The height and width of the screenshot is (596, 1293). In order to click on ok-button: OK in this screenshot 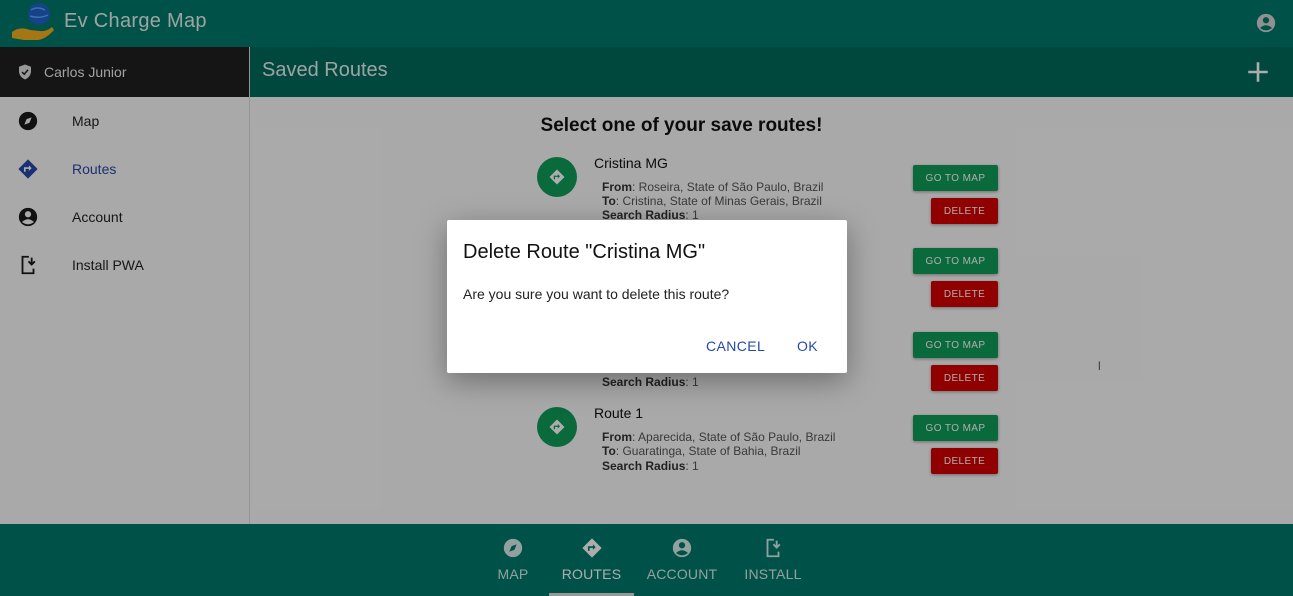, I will do `click(807, 346)`.